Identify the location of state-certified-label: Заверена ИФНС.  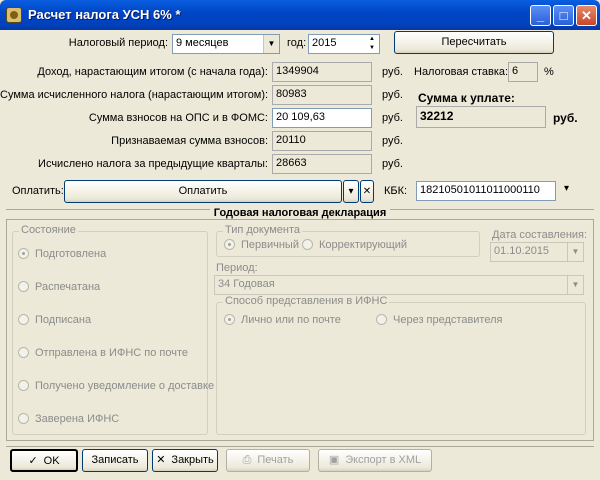
(77, 419).